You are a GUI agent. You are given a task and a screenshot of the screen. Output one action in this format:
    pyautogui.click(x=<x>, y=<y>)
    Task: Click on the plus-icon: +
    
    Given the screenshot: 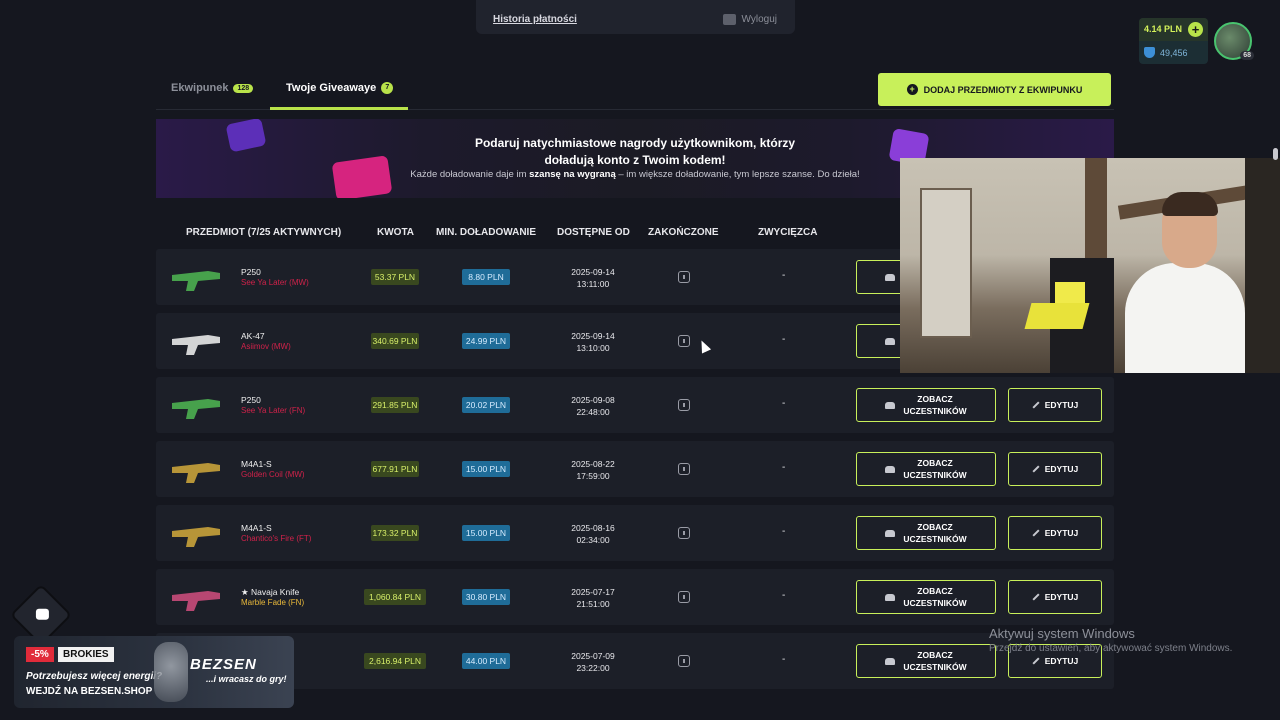 What is the action you would take?
    pyautogui.click(x=1195, y=29)
    